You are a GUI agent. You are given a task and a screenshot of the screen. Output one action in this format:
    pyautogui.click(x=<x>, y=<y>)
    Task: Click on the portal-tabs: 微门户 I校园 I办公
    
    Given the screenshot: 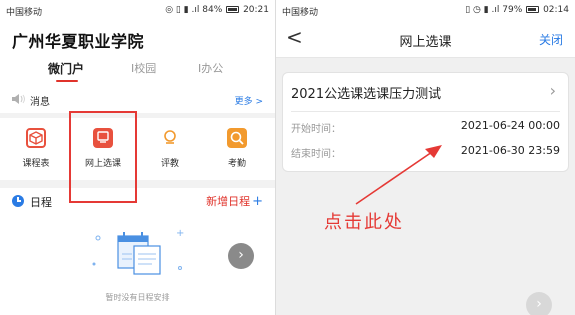 What is the action you would take?
    pyautogui.click(x=137, y=72)
    